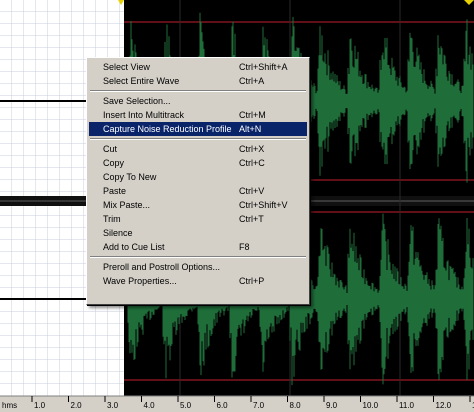 The width and height of the screenshot is (474, 412). Describe the element at coordinates (77, 405) in the screenshot. I see `ruler-tick-label: 2.0` at that location.